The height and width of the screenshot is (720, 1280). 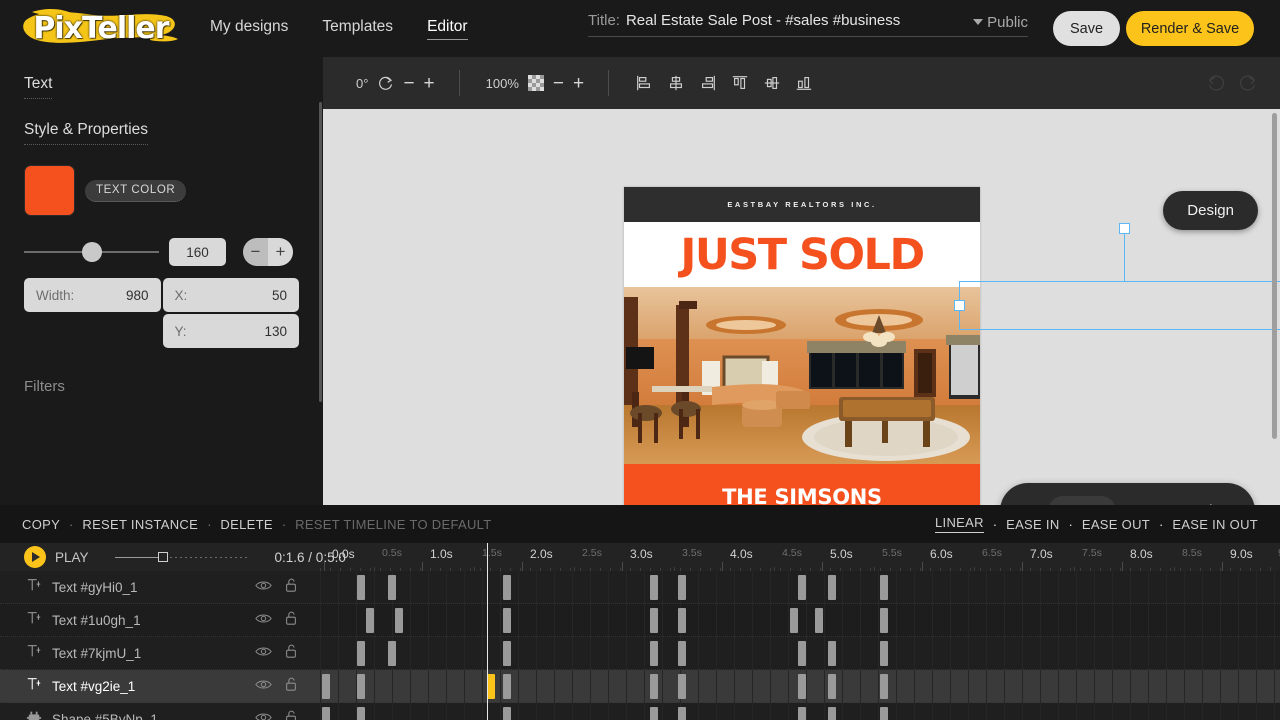 I want to click on render-and-save-button: Render & Save, so click(x=1190, y=28).